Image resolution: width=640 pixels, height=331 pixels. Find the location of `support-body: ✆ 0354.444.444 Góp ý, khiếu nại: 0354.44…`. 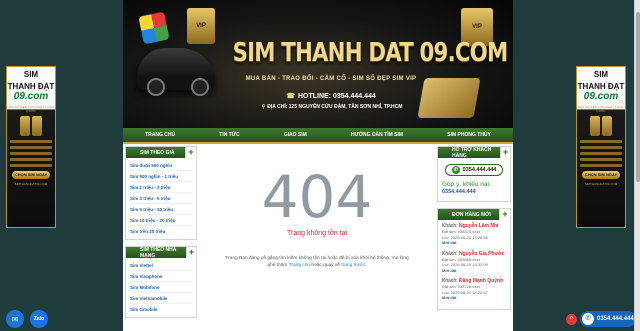

support-body: ✆ 0354.444.444 Góp ý, khiếu nại: 0354.44… is located at coordinates (474, 179).